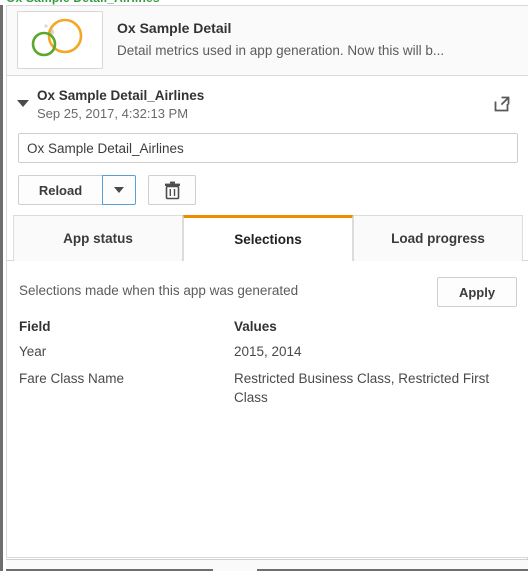  I want to click on trash-icon, so click(172, 190).